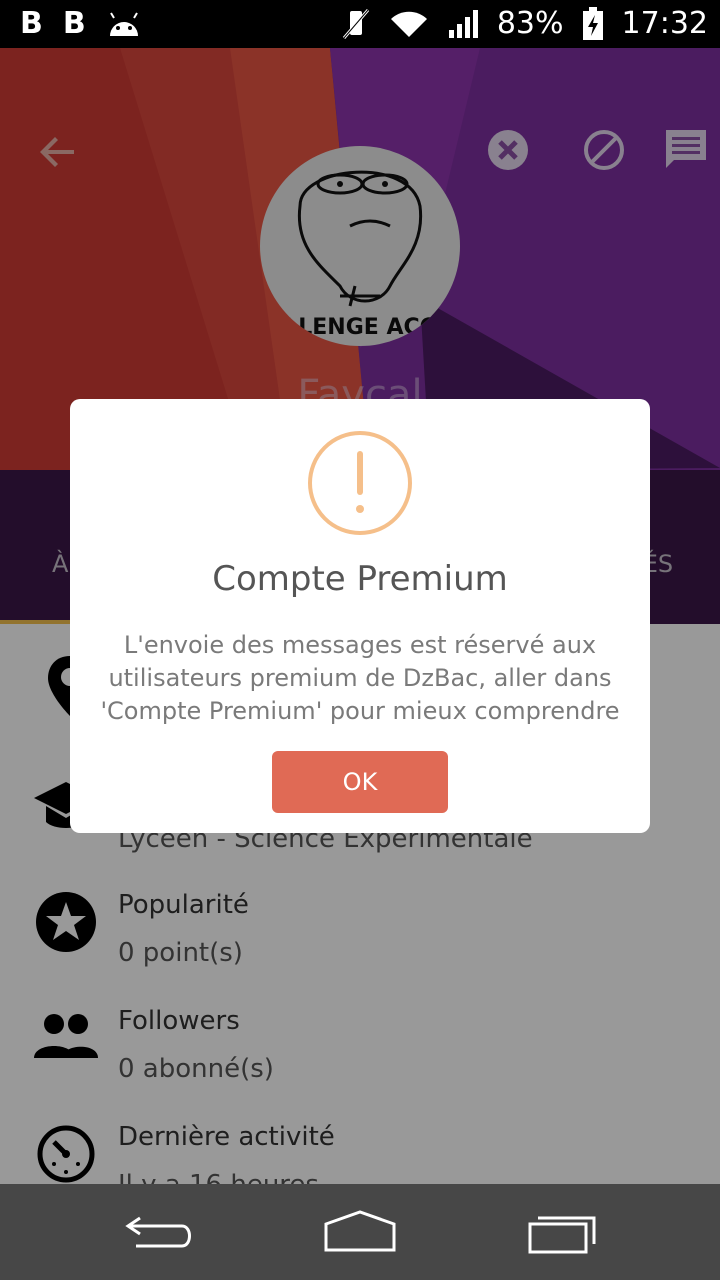 This screenshot has width=720, height=1280. Describe the element at coordinates (360, 483) in the screenshot. I see `warning-icon` at that location.